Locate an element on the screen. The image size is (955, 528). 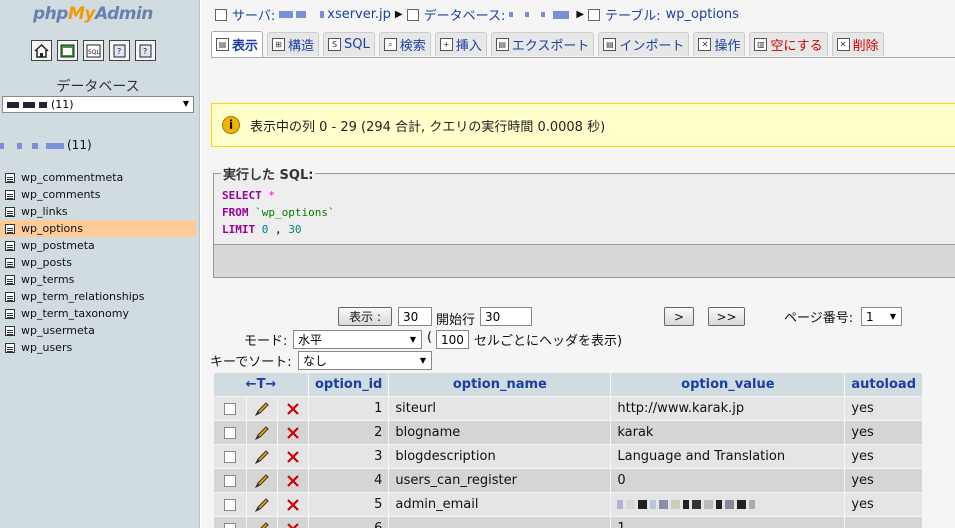
select-all-header: ←T→ is located at coordinates (261, 384).